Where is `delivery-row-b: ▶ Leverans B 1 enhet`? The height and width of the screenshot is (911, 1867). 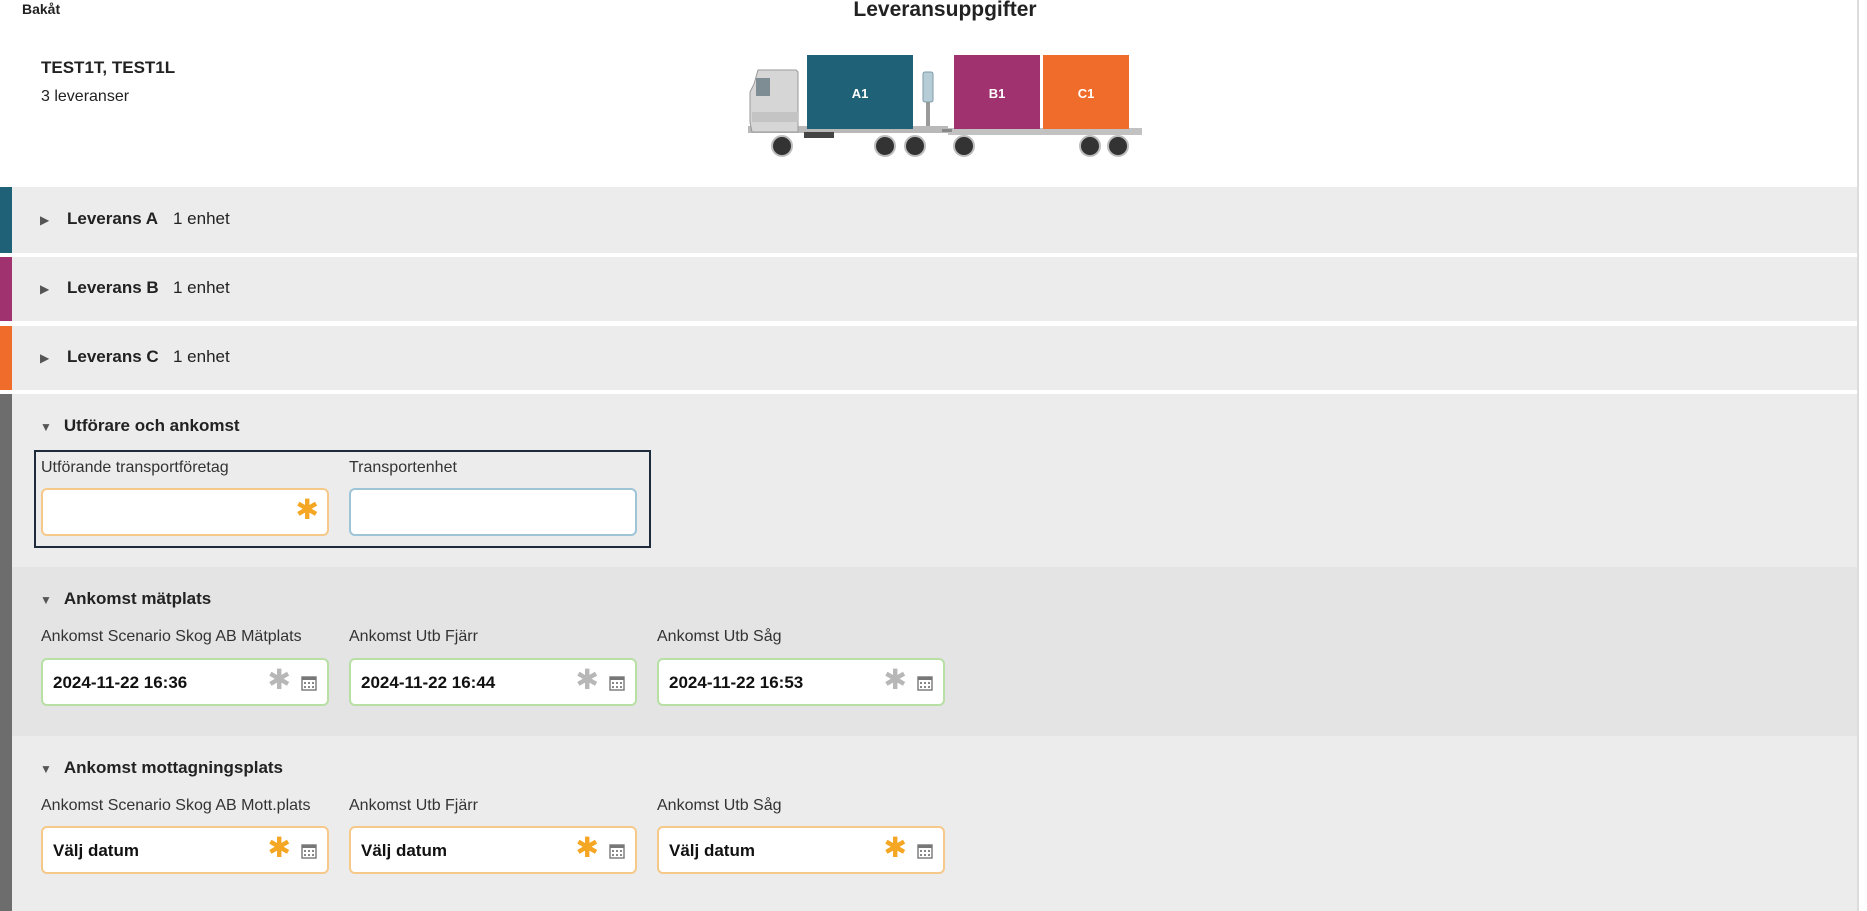
delivery-row-b: ▶ Leverans B 1 enhet is located at coordinates (928, 289).